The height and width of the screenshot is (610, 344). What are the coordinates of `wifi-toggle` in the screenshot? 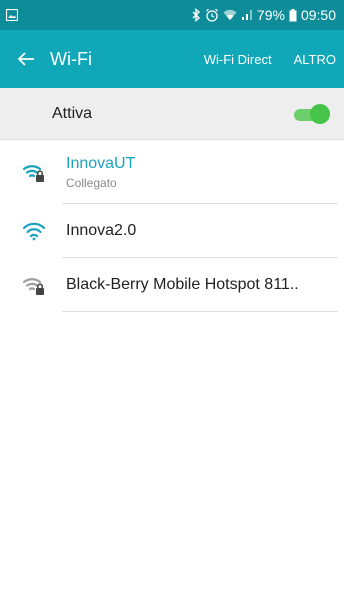 It's located at (311, 114).